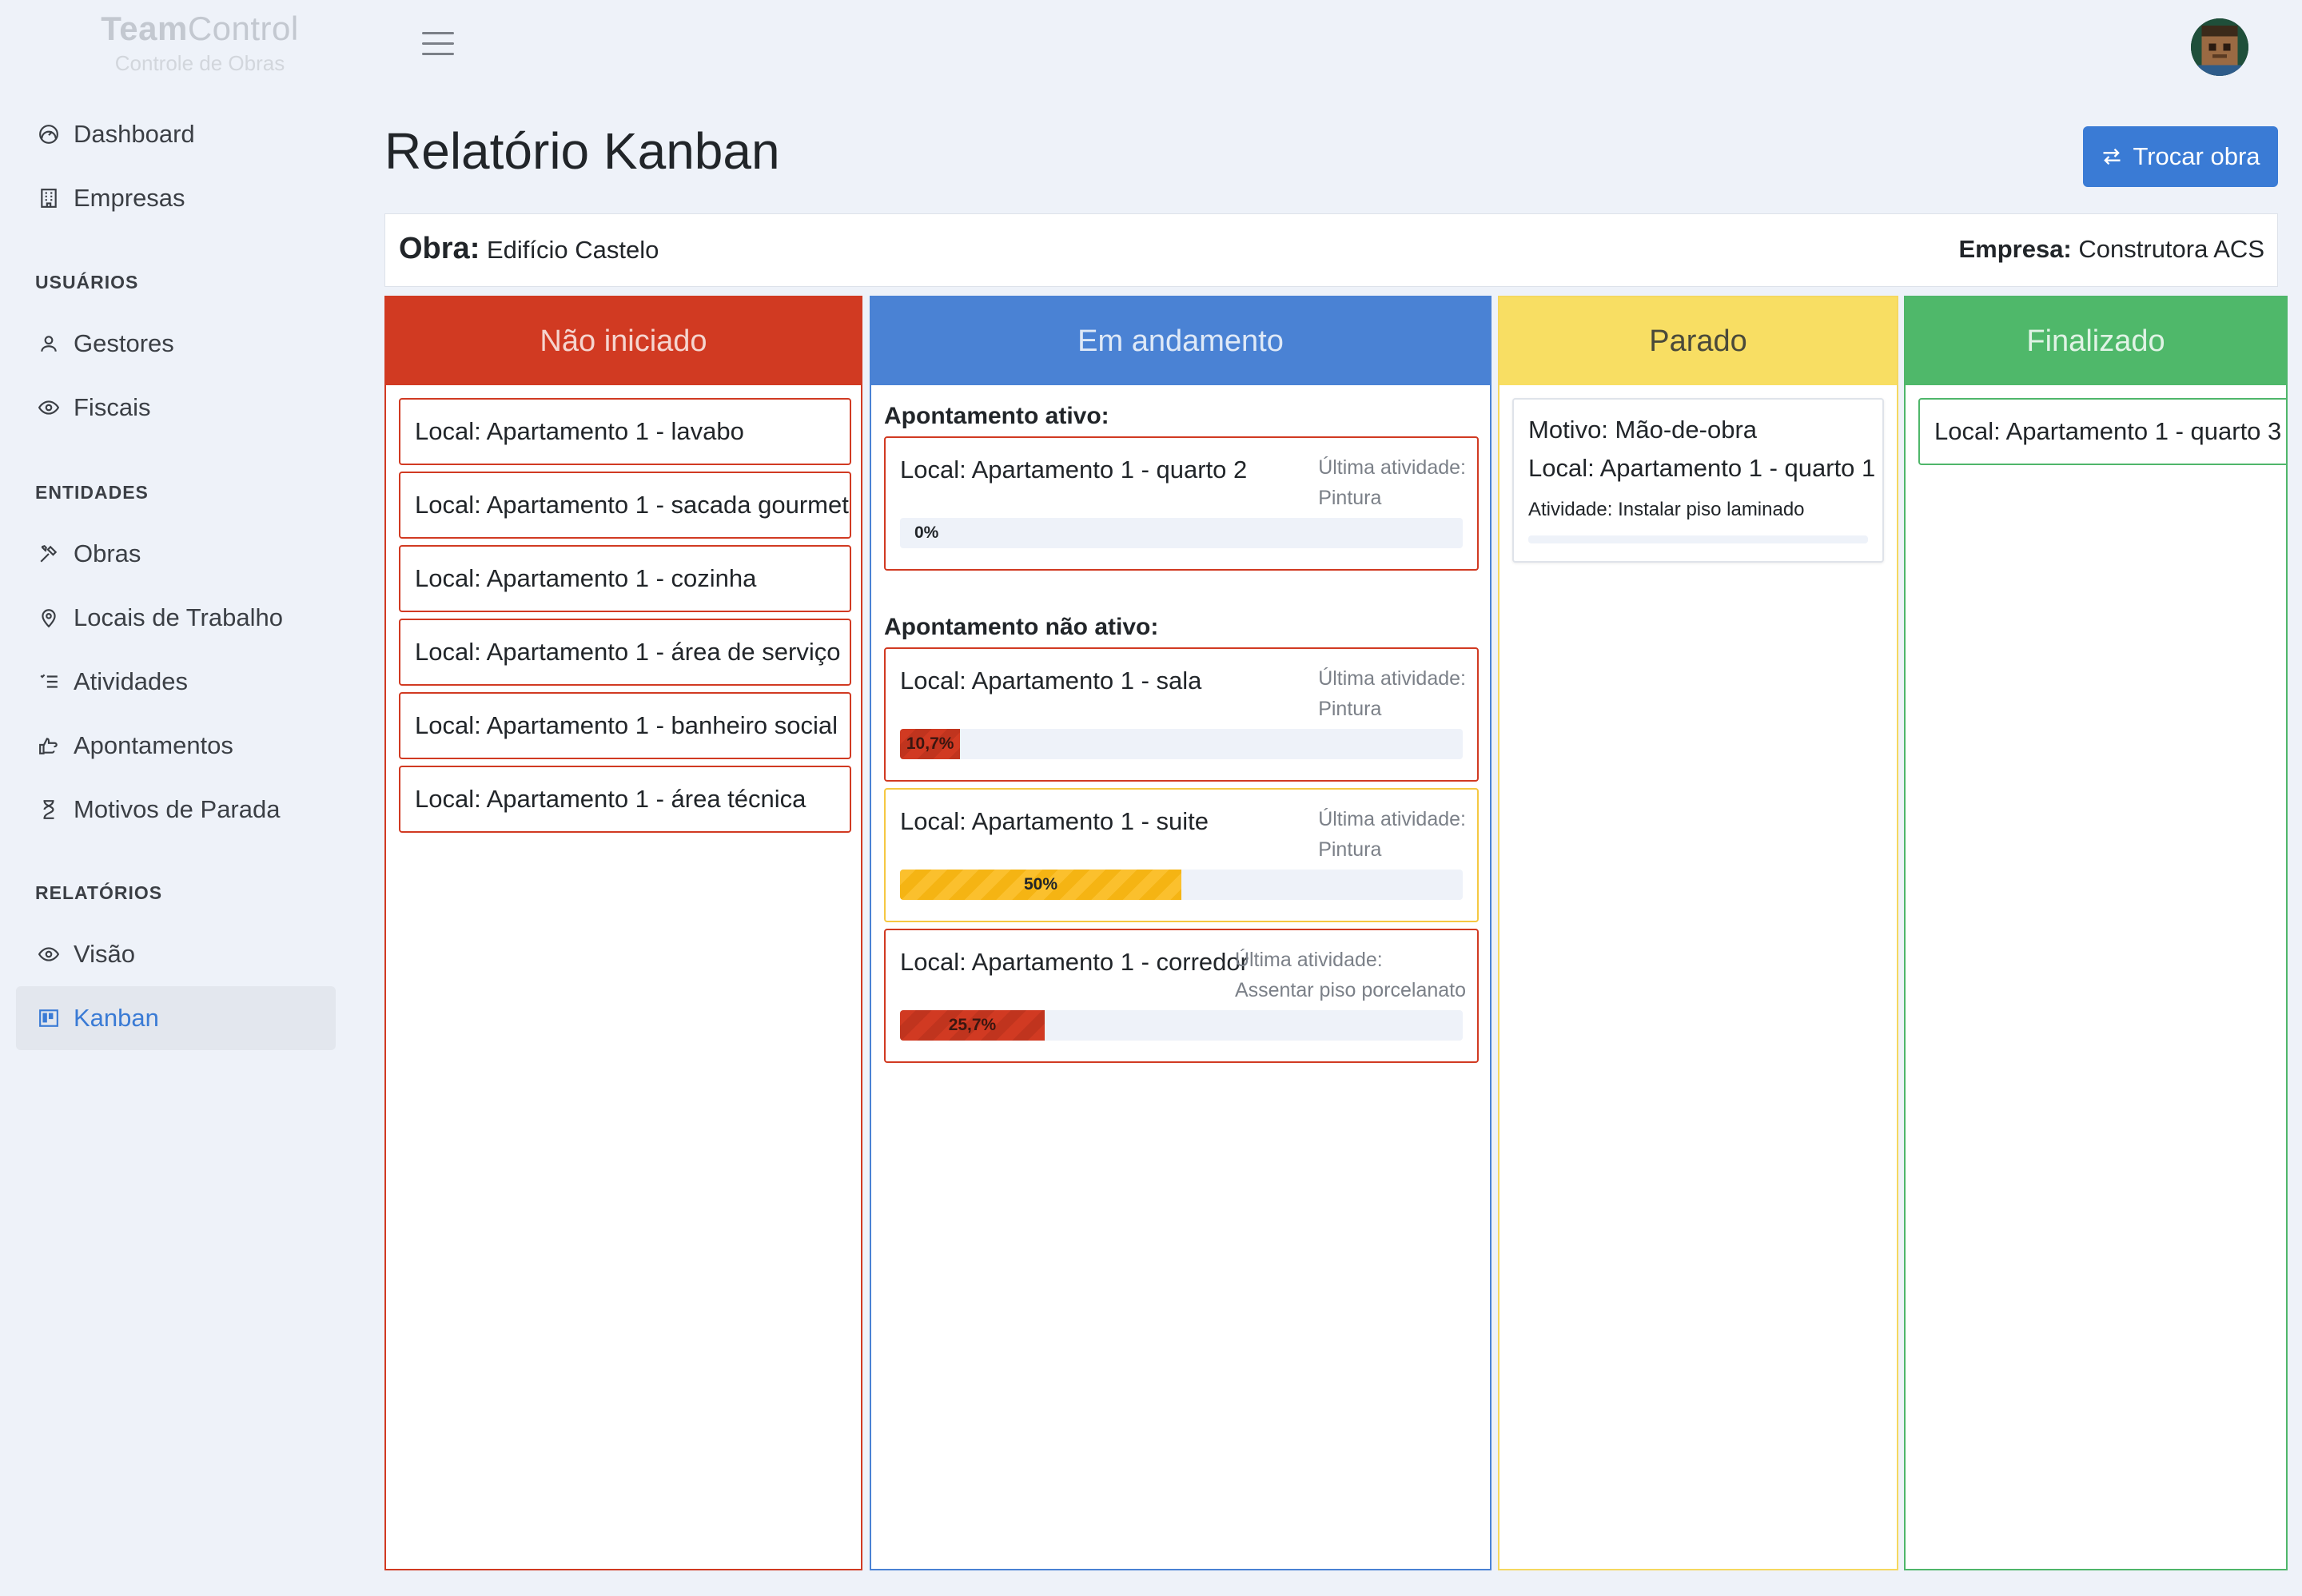 The height and width of the screenshot is (1596, 2302). I want to click on sidebar-item-fiscais: Fiscais, so click(176, 408).